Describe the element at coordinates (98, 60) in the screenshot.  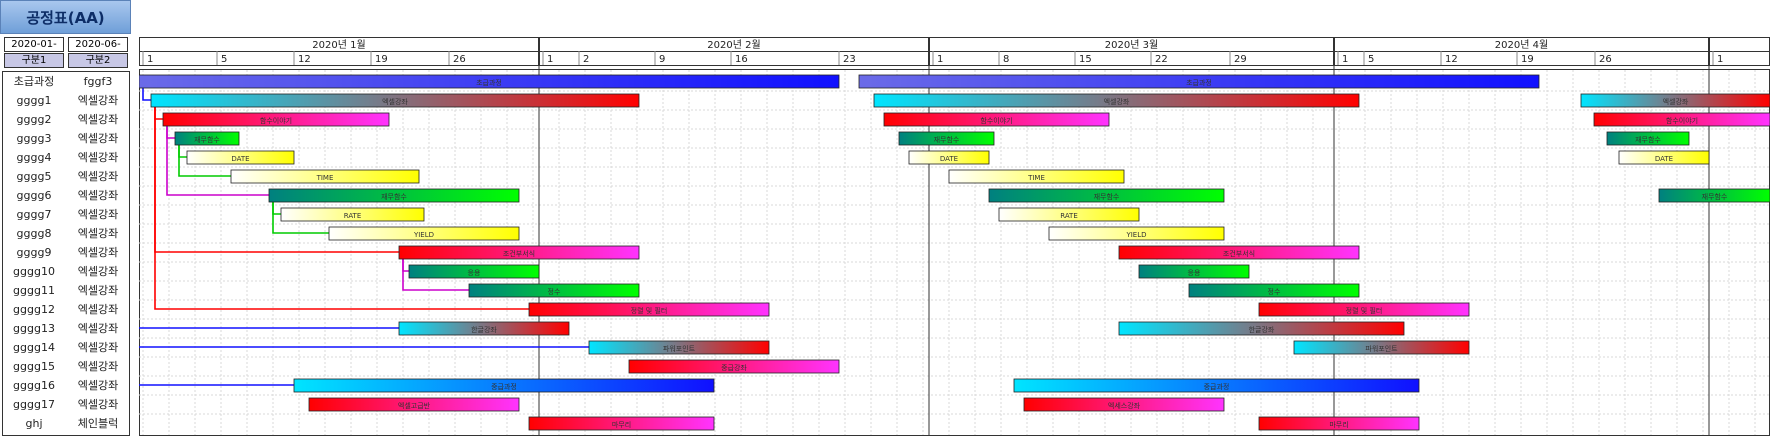
I see `column-header-2: 구분2` at that location.